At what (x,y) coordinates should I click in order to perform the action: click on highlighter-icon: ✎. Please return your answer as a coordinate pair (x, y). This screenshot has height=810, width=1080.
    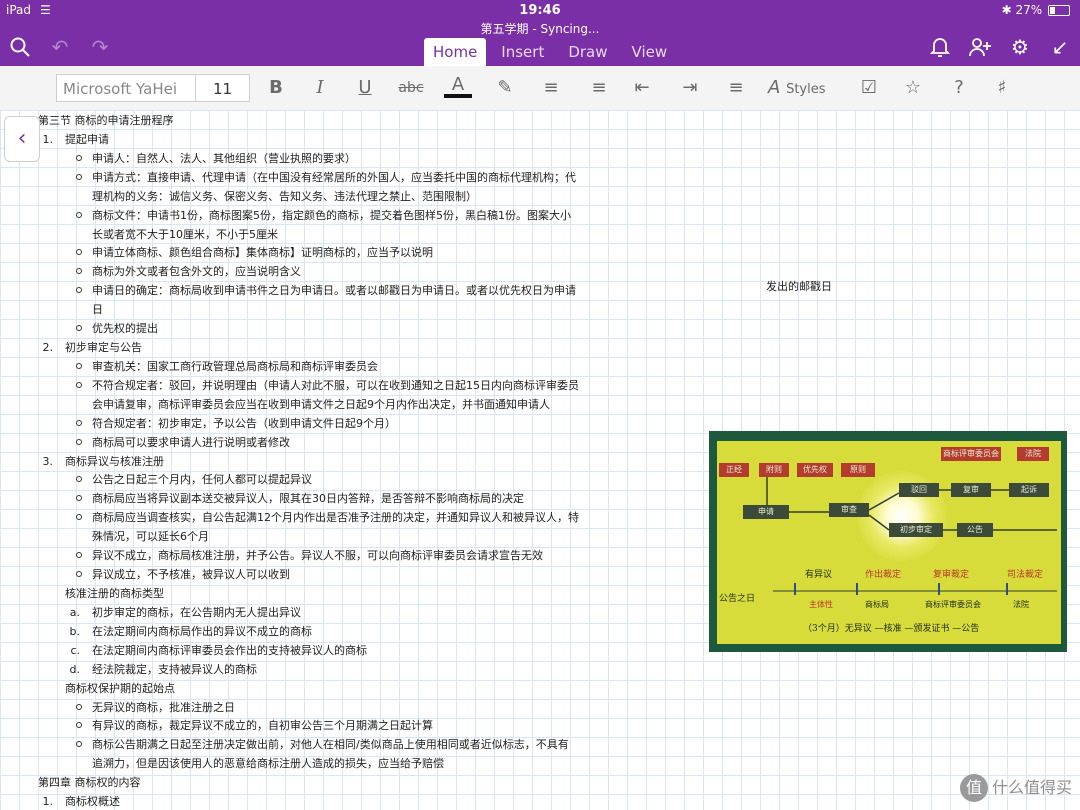
    Looking at the image, I should click on (505, 88).